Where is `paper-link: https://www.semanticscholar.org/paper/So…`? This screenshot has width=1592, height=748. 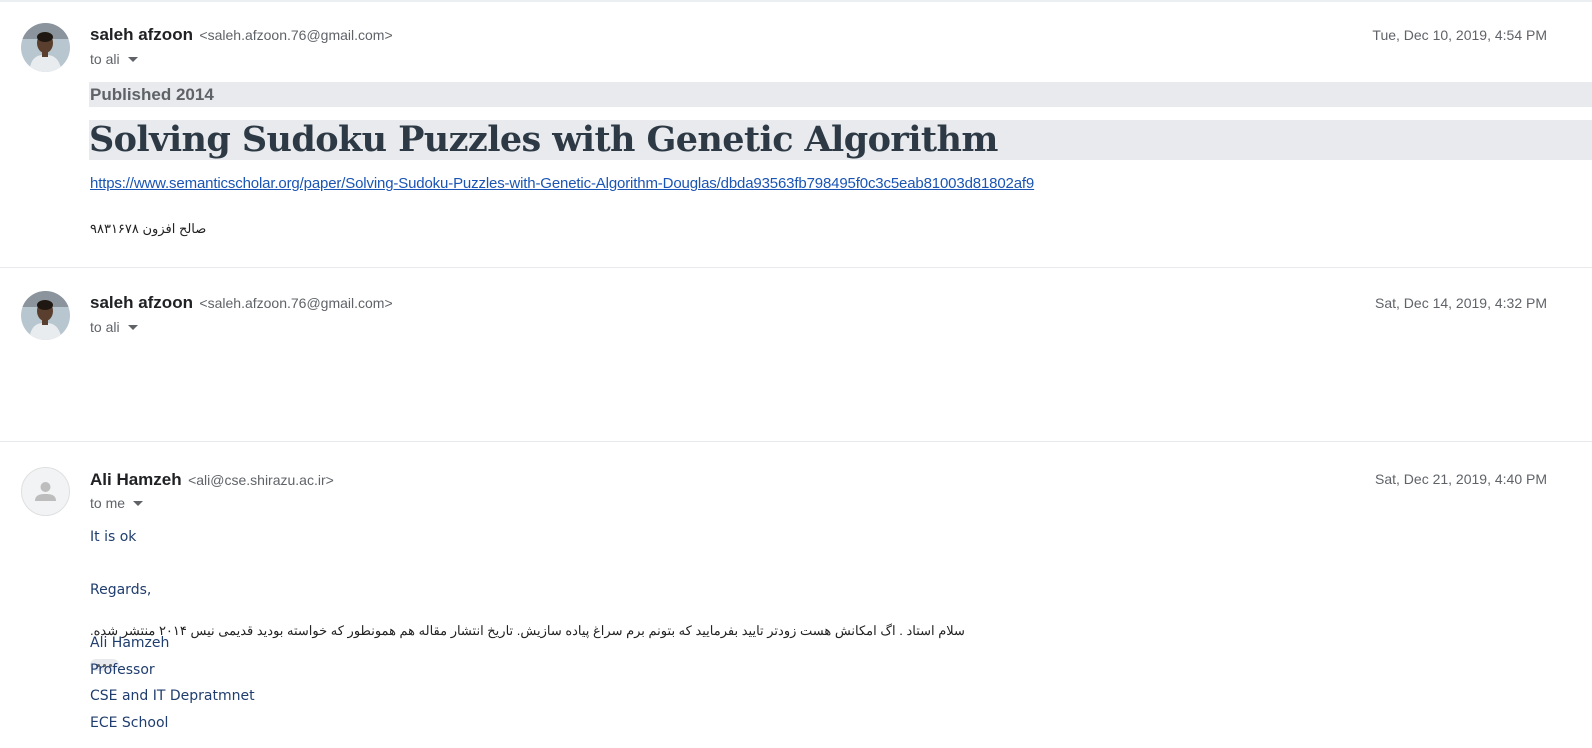
paper-link: https://www.semanticscholar.org/paper/So… is located at coordinates (562, 183).